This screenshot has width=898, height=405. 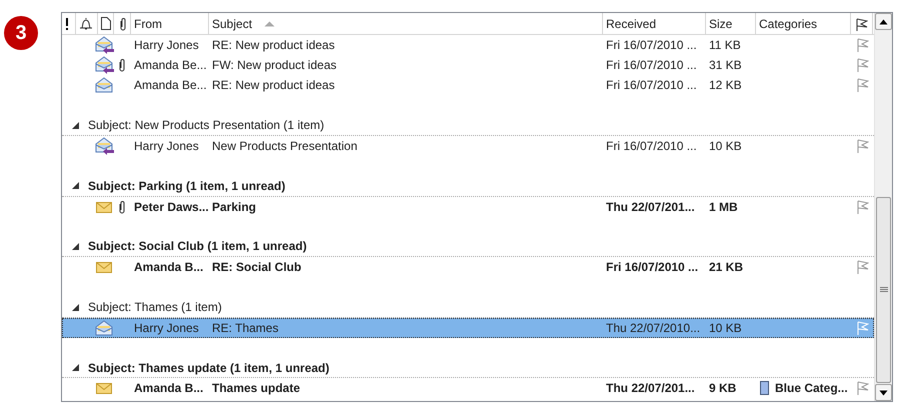 I want to click on sort-ascending-icon, so click(x=270, y=23).